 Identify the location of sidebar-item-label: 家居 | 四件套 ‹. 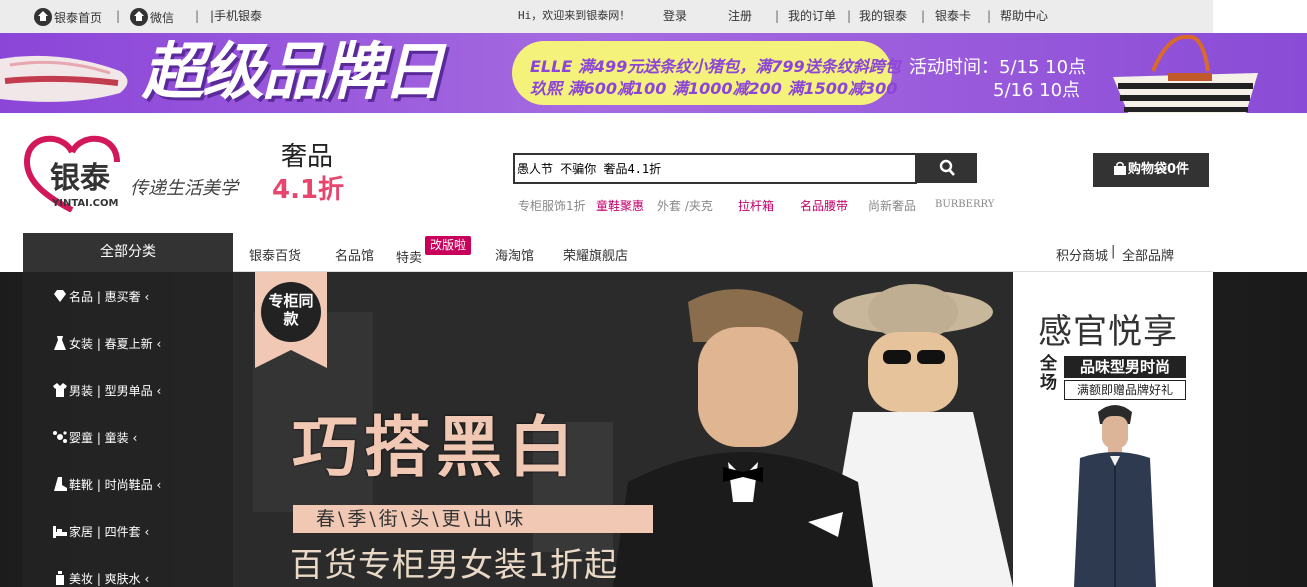
(109, 532).